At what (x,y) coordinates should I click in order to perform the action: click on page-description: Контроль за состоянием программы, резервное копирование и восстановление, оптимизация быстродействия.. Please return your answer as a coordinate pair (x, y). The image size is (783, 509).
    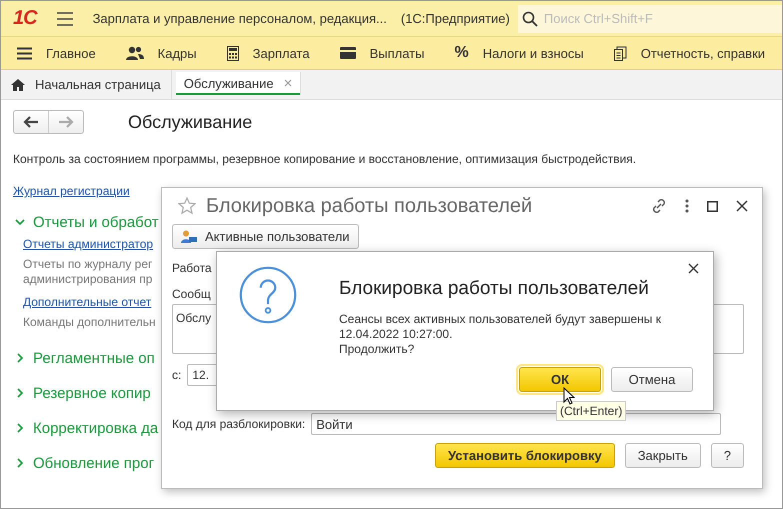
    Looking at the image, I should click on (325, 159).